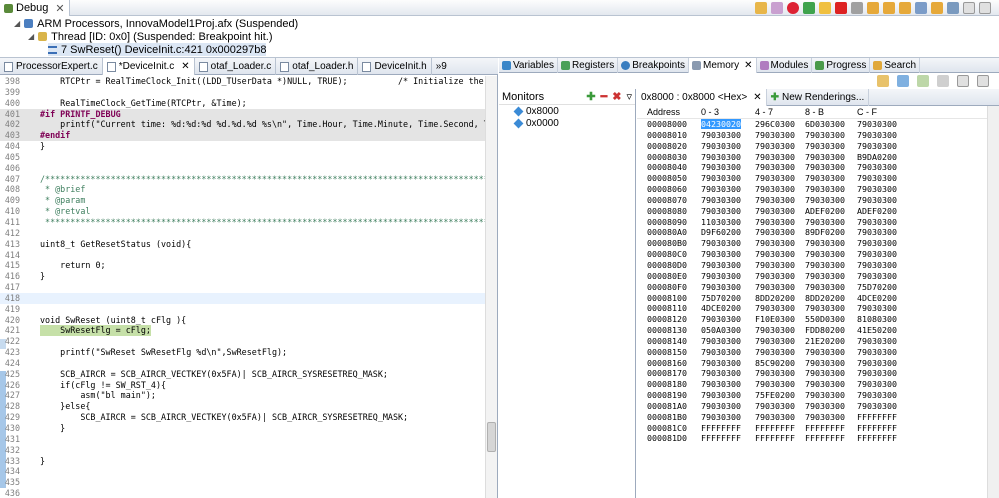 The height and width of the screenshot is (498, 999). What do you see at coordinates (721, 124) in the screenshot?
I see `memory-cell: 04230020` at bounding box center [721, 124].